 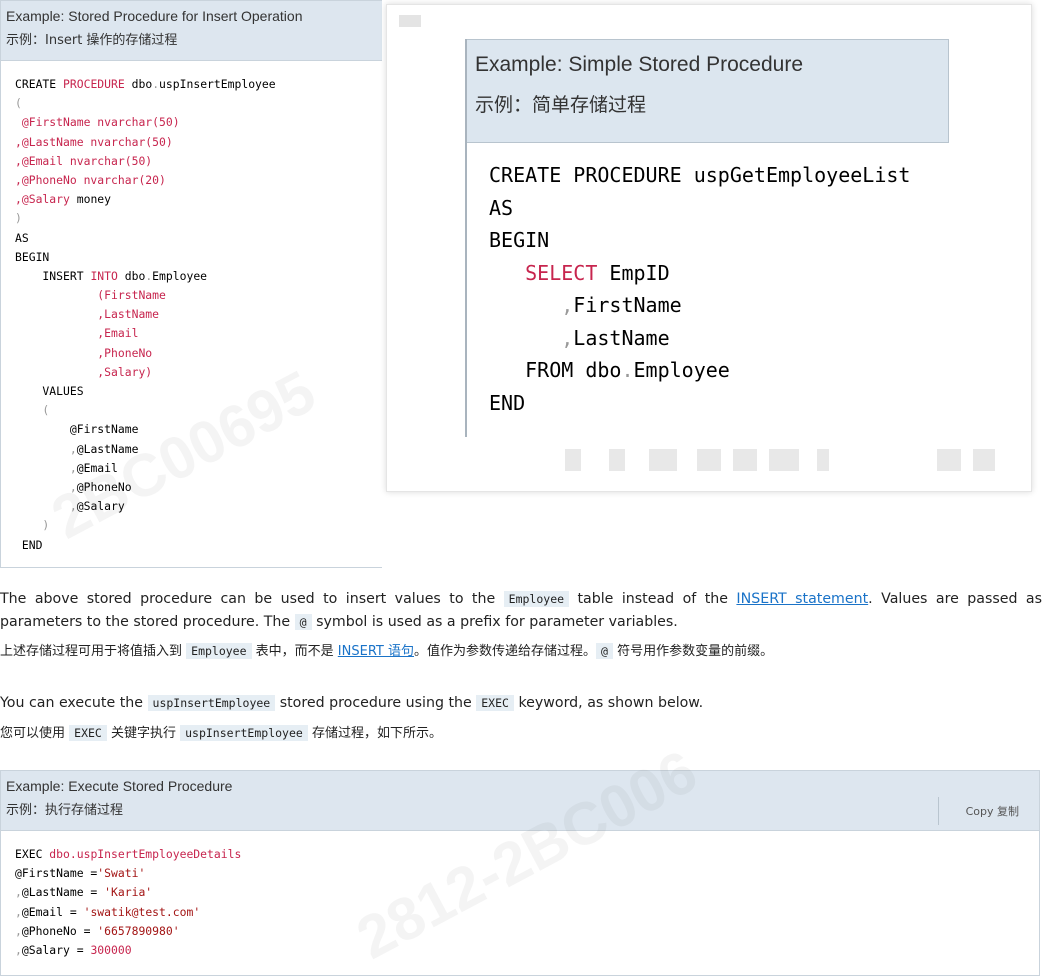 I want to click on code-line: ,@LastName, so click(x=77, y=448).